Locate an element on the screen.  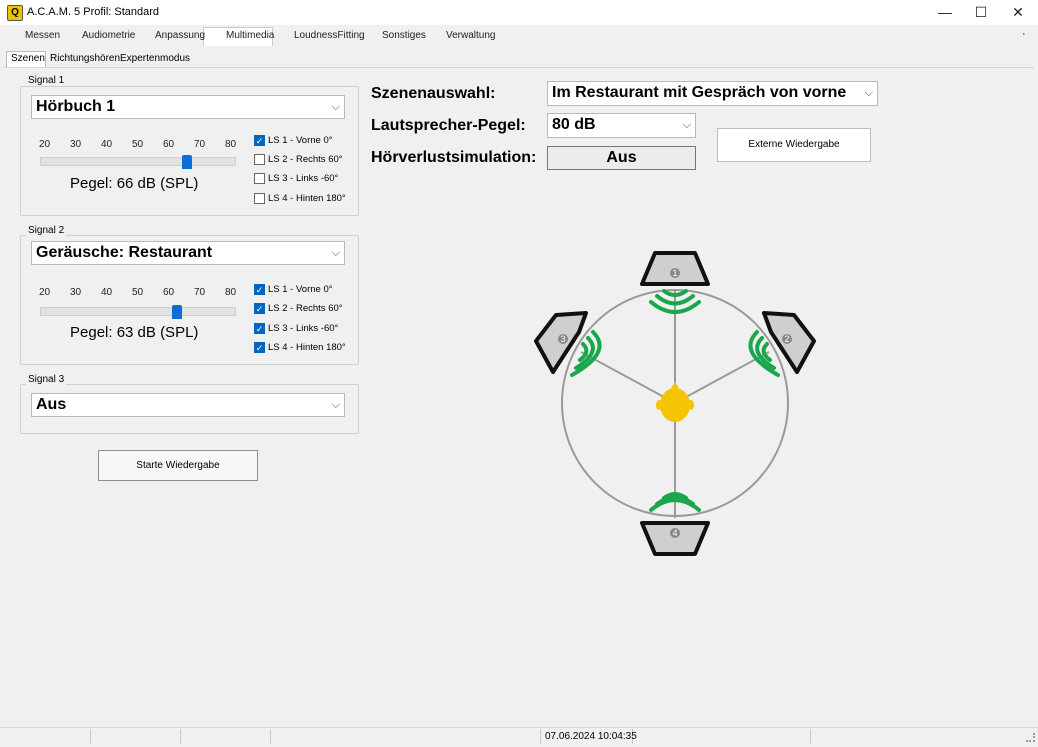
signal2-source-value: Geräusche: Restaurant is located at coordinates (124, 252).